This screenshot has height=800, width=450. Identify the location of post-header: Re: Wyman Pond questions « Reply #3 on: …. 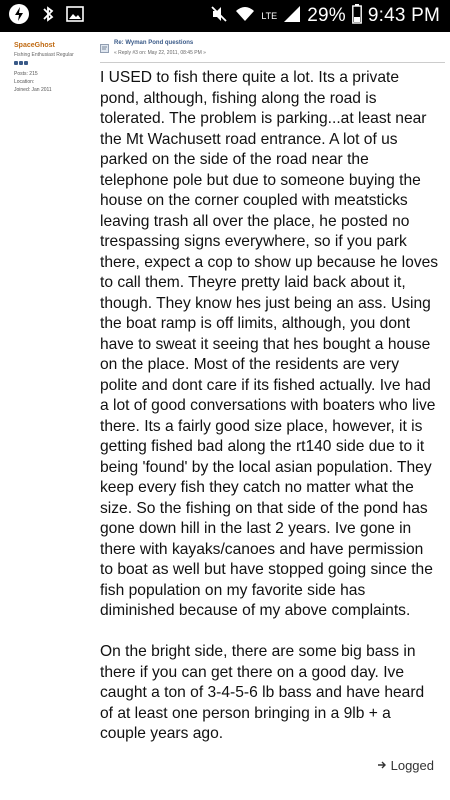
(270, 51).